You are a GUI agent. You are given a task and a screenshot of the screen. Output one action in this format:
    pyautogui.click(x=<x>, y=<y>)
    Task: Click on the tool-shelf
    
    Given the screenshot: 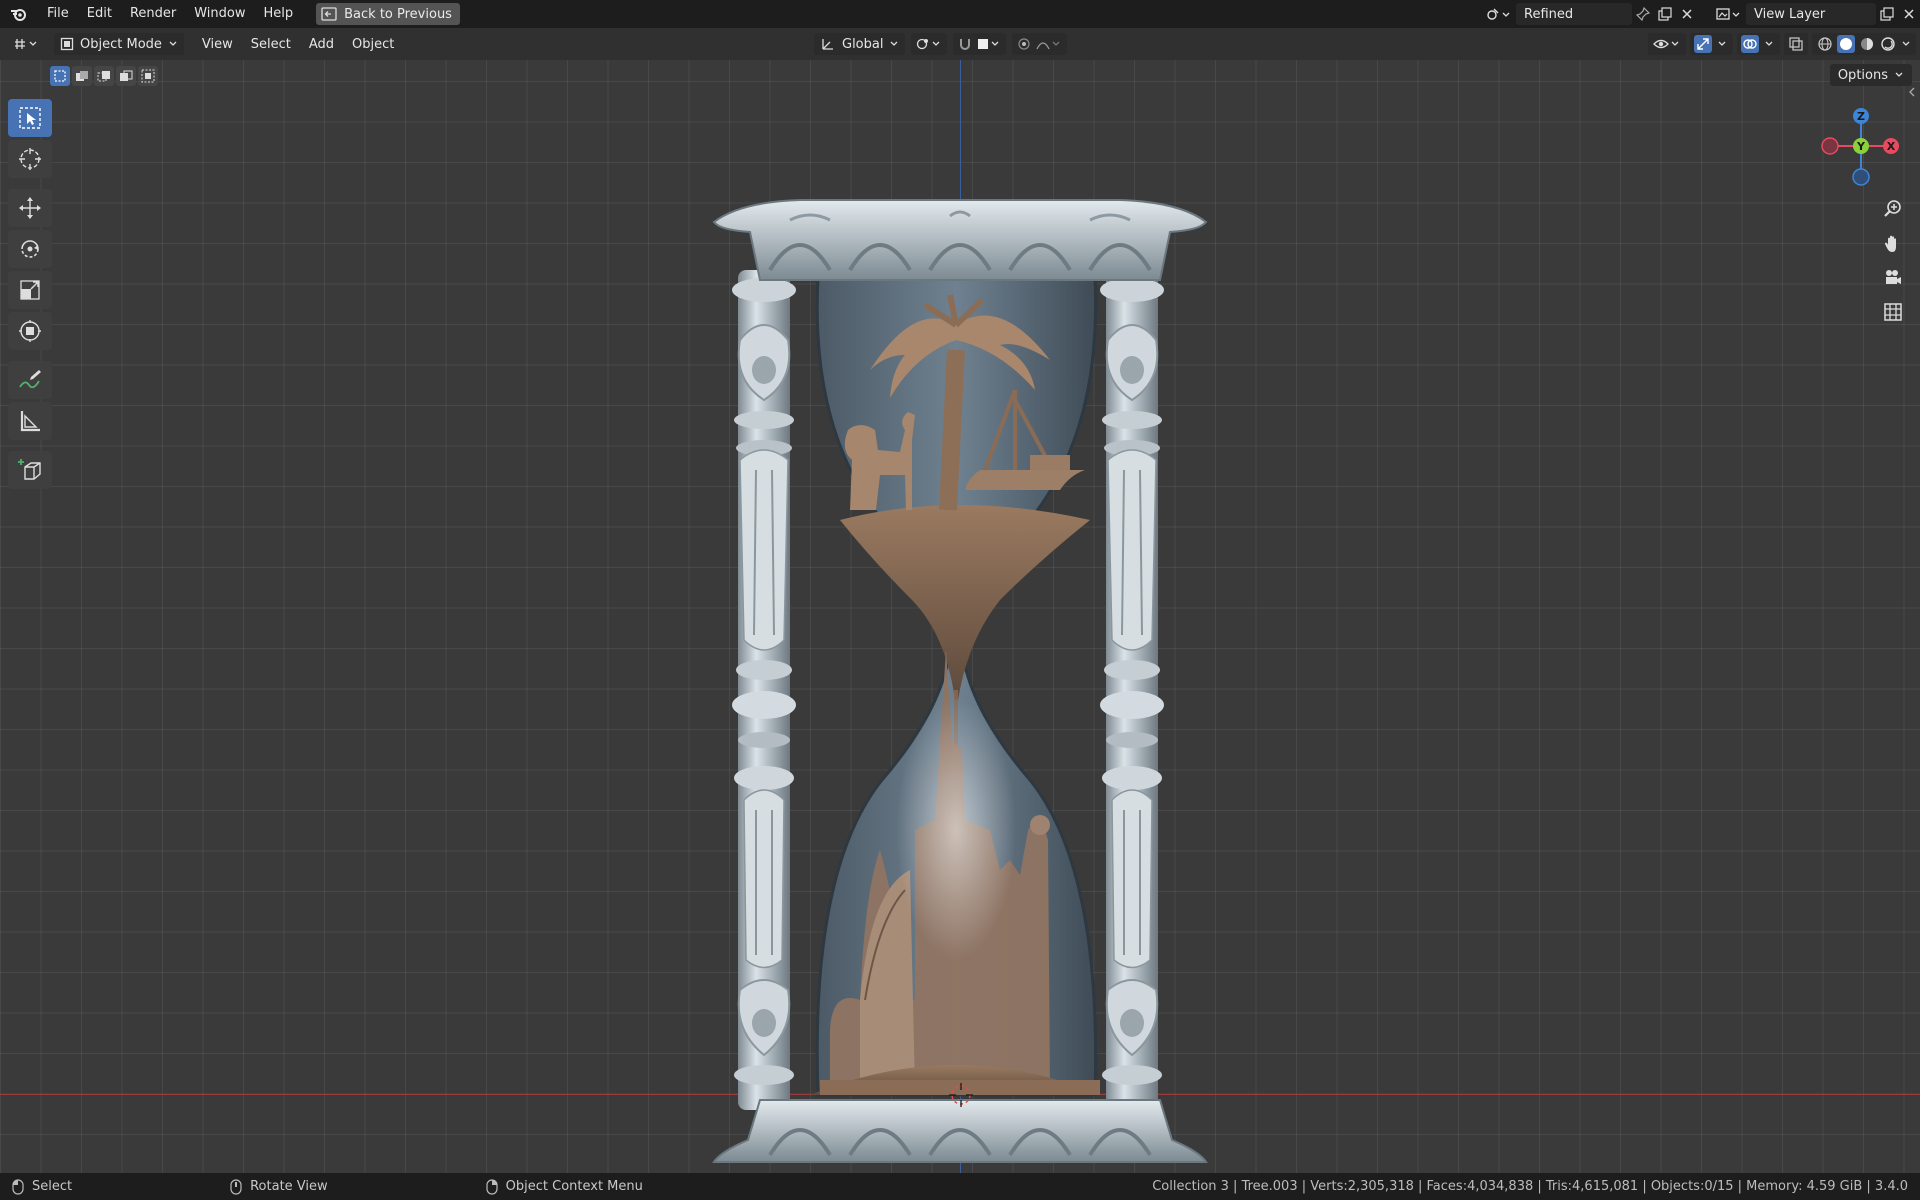 What is the action you would take?
    pyautogui.click(x=32, y=295)
    